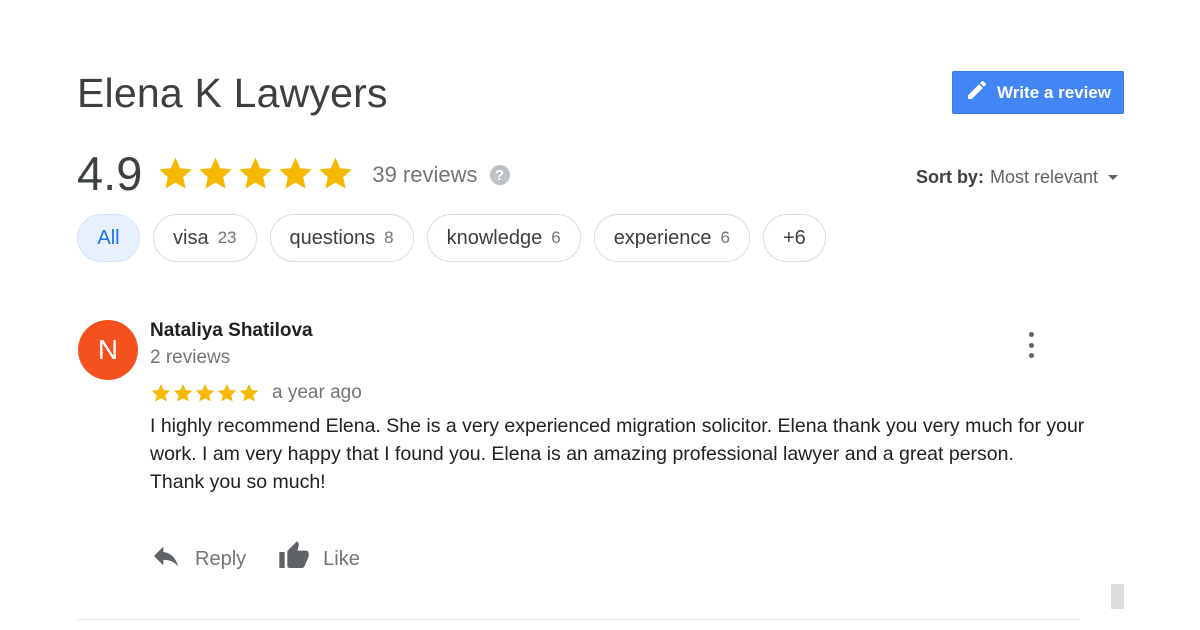 The height and width of the screenshot is (630, 1200). I want to click on avatar: N, so click(108, 350).